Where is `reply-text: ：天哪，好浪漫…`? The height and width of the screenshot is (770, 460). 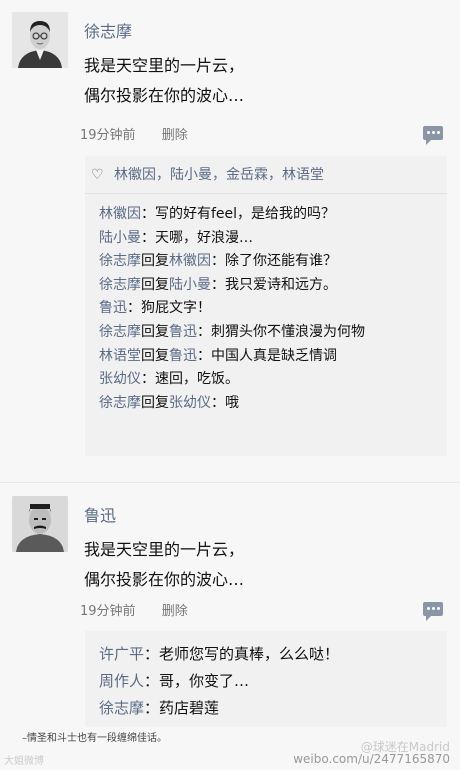 reply-text: ：天哪，好浪漫… is located at coordinates (197, 237).